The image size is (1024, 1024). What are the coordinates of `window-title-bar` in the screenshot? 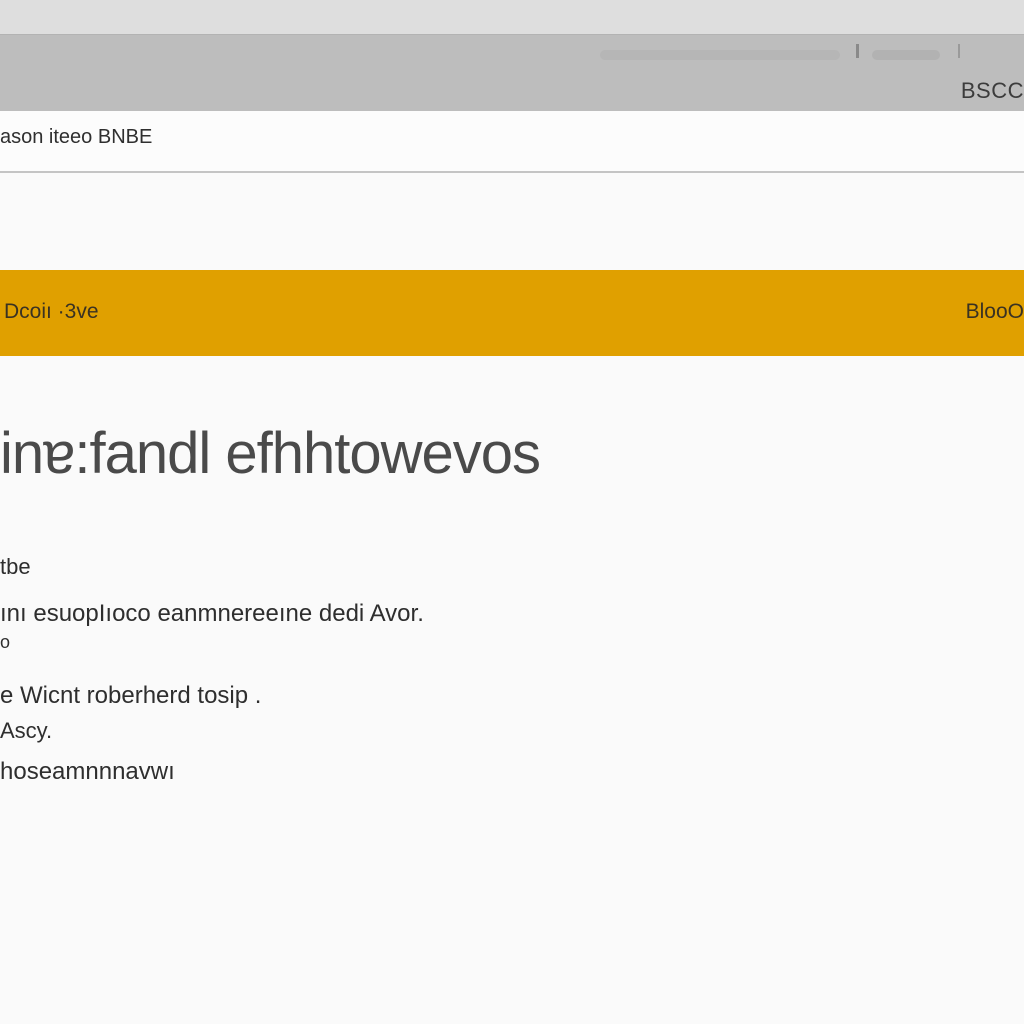 It's located at (512, 17).